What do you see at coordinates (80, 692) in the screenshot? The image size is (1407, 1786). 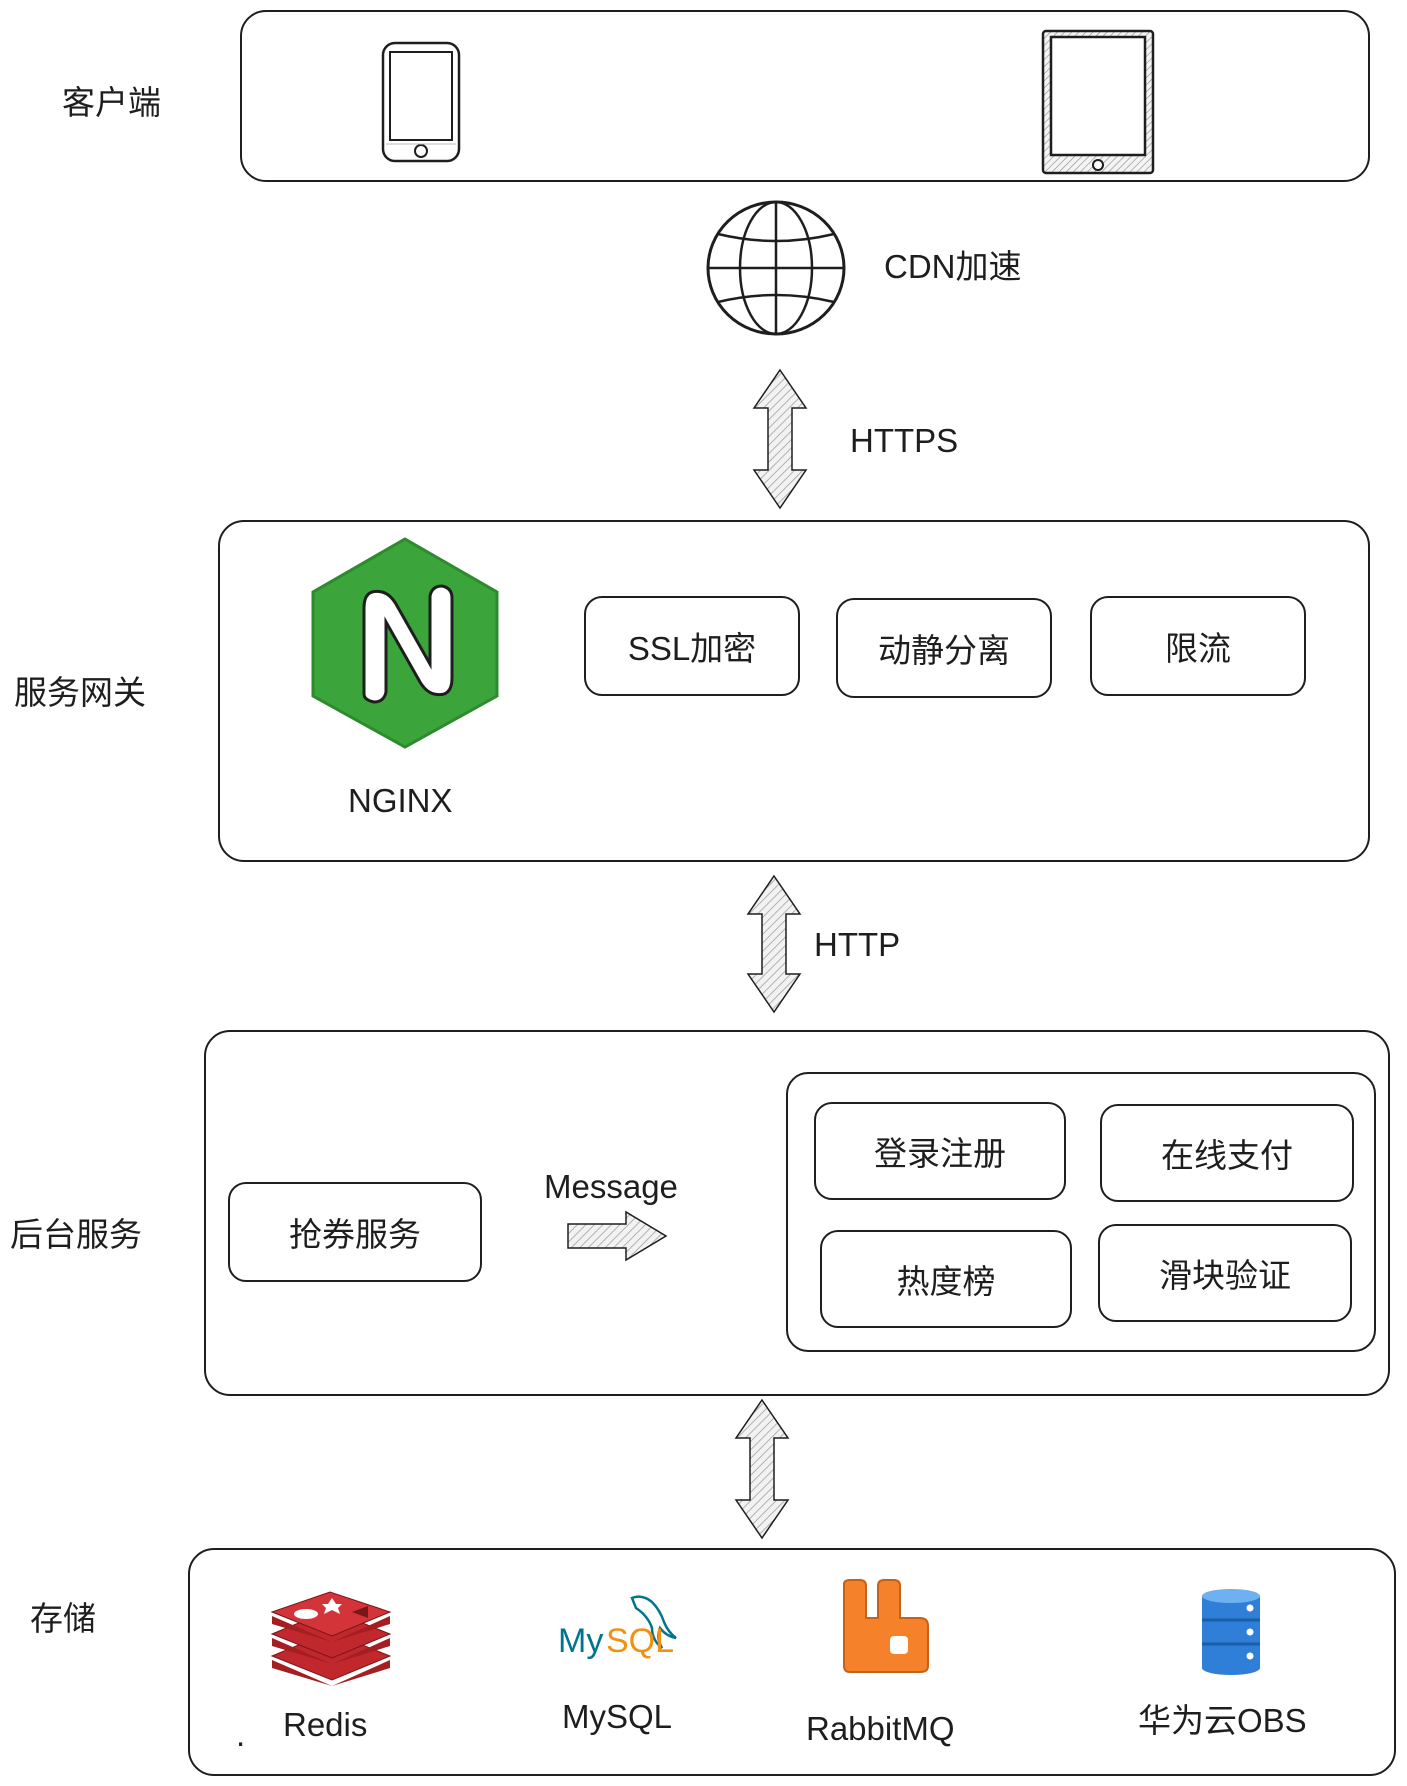 I see `layer-label-gateway: 服务网关` at bounding box center [80, 692].